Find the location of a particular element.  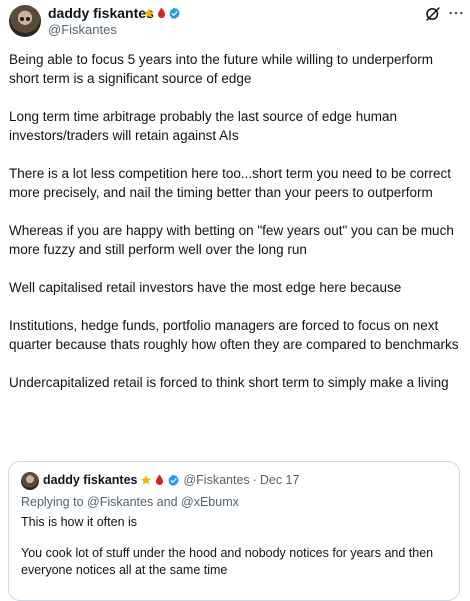

more-options-icon is located at coordinates (456, 13).